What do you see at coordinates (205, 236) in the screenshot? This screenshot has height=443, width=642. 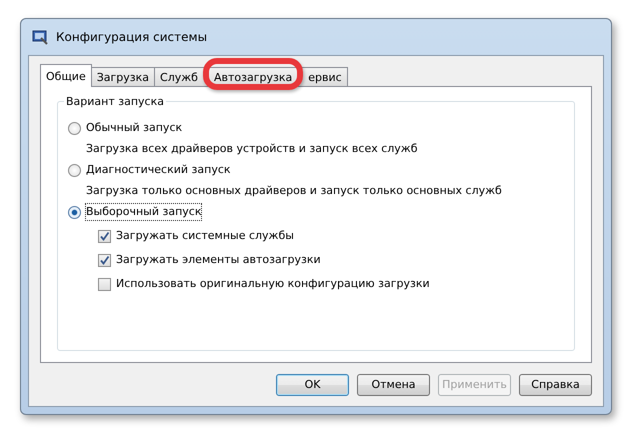 I see `checkbox-label: Загружать системные службы` at bounding box center [205, 236].